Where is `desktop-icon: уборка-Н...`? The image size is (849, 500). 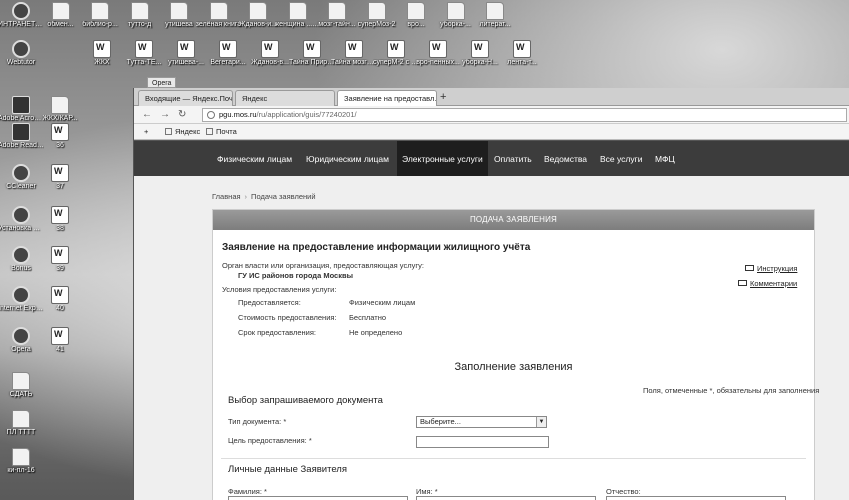
desktop-icon: уборка-Н... is located at coordinates (480, 53).